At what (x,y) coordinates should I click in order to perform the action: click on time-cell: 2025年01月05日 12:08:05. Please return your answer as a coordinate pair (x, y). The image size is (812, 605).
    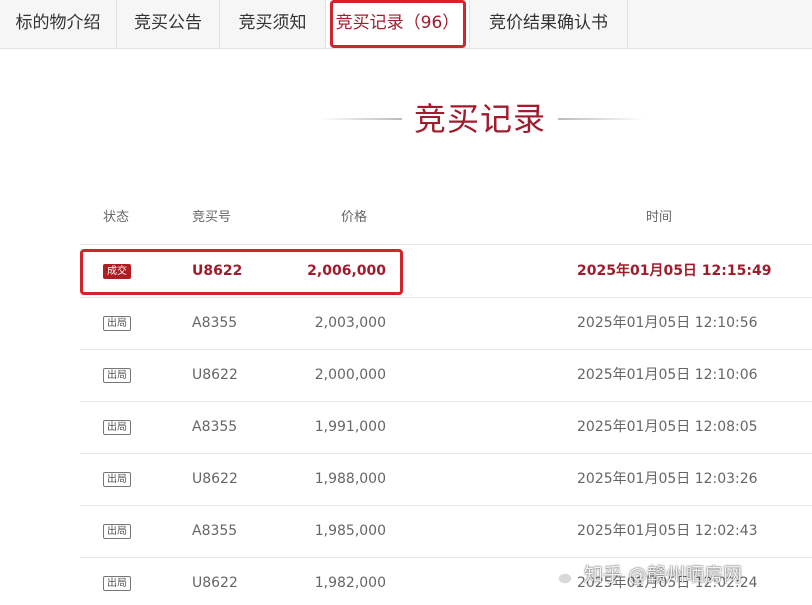
    Looking at the image, I should click on (667, 427).